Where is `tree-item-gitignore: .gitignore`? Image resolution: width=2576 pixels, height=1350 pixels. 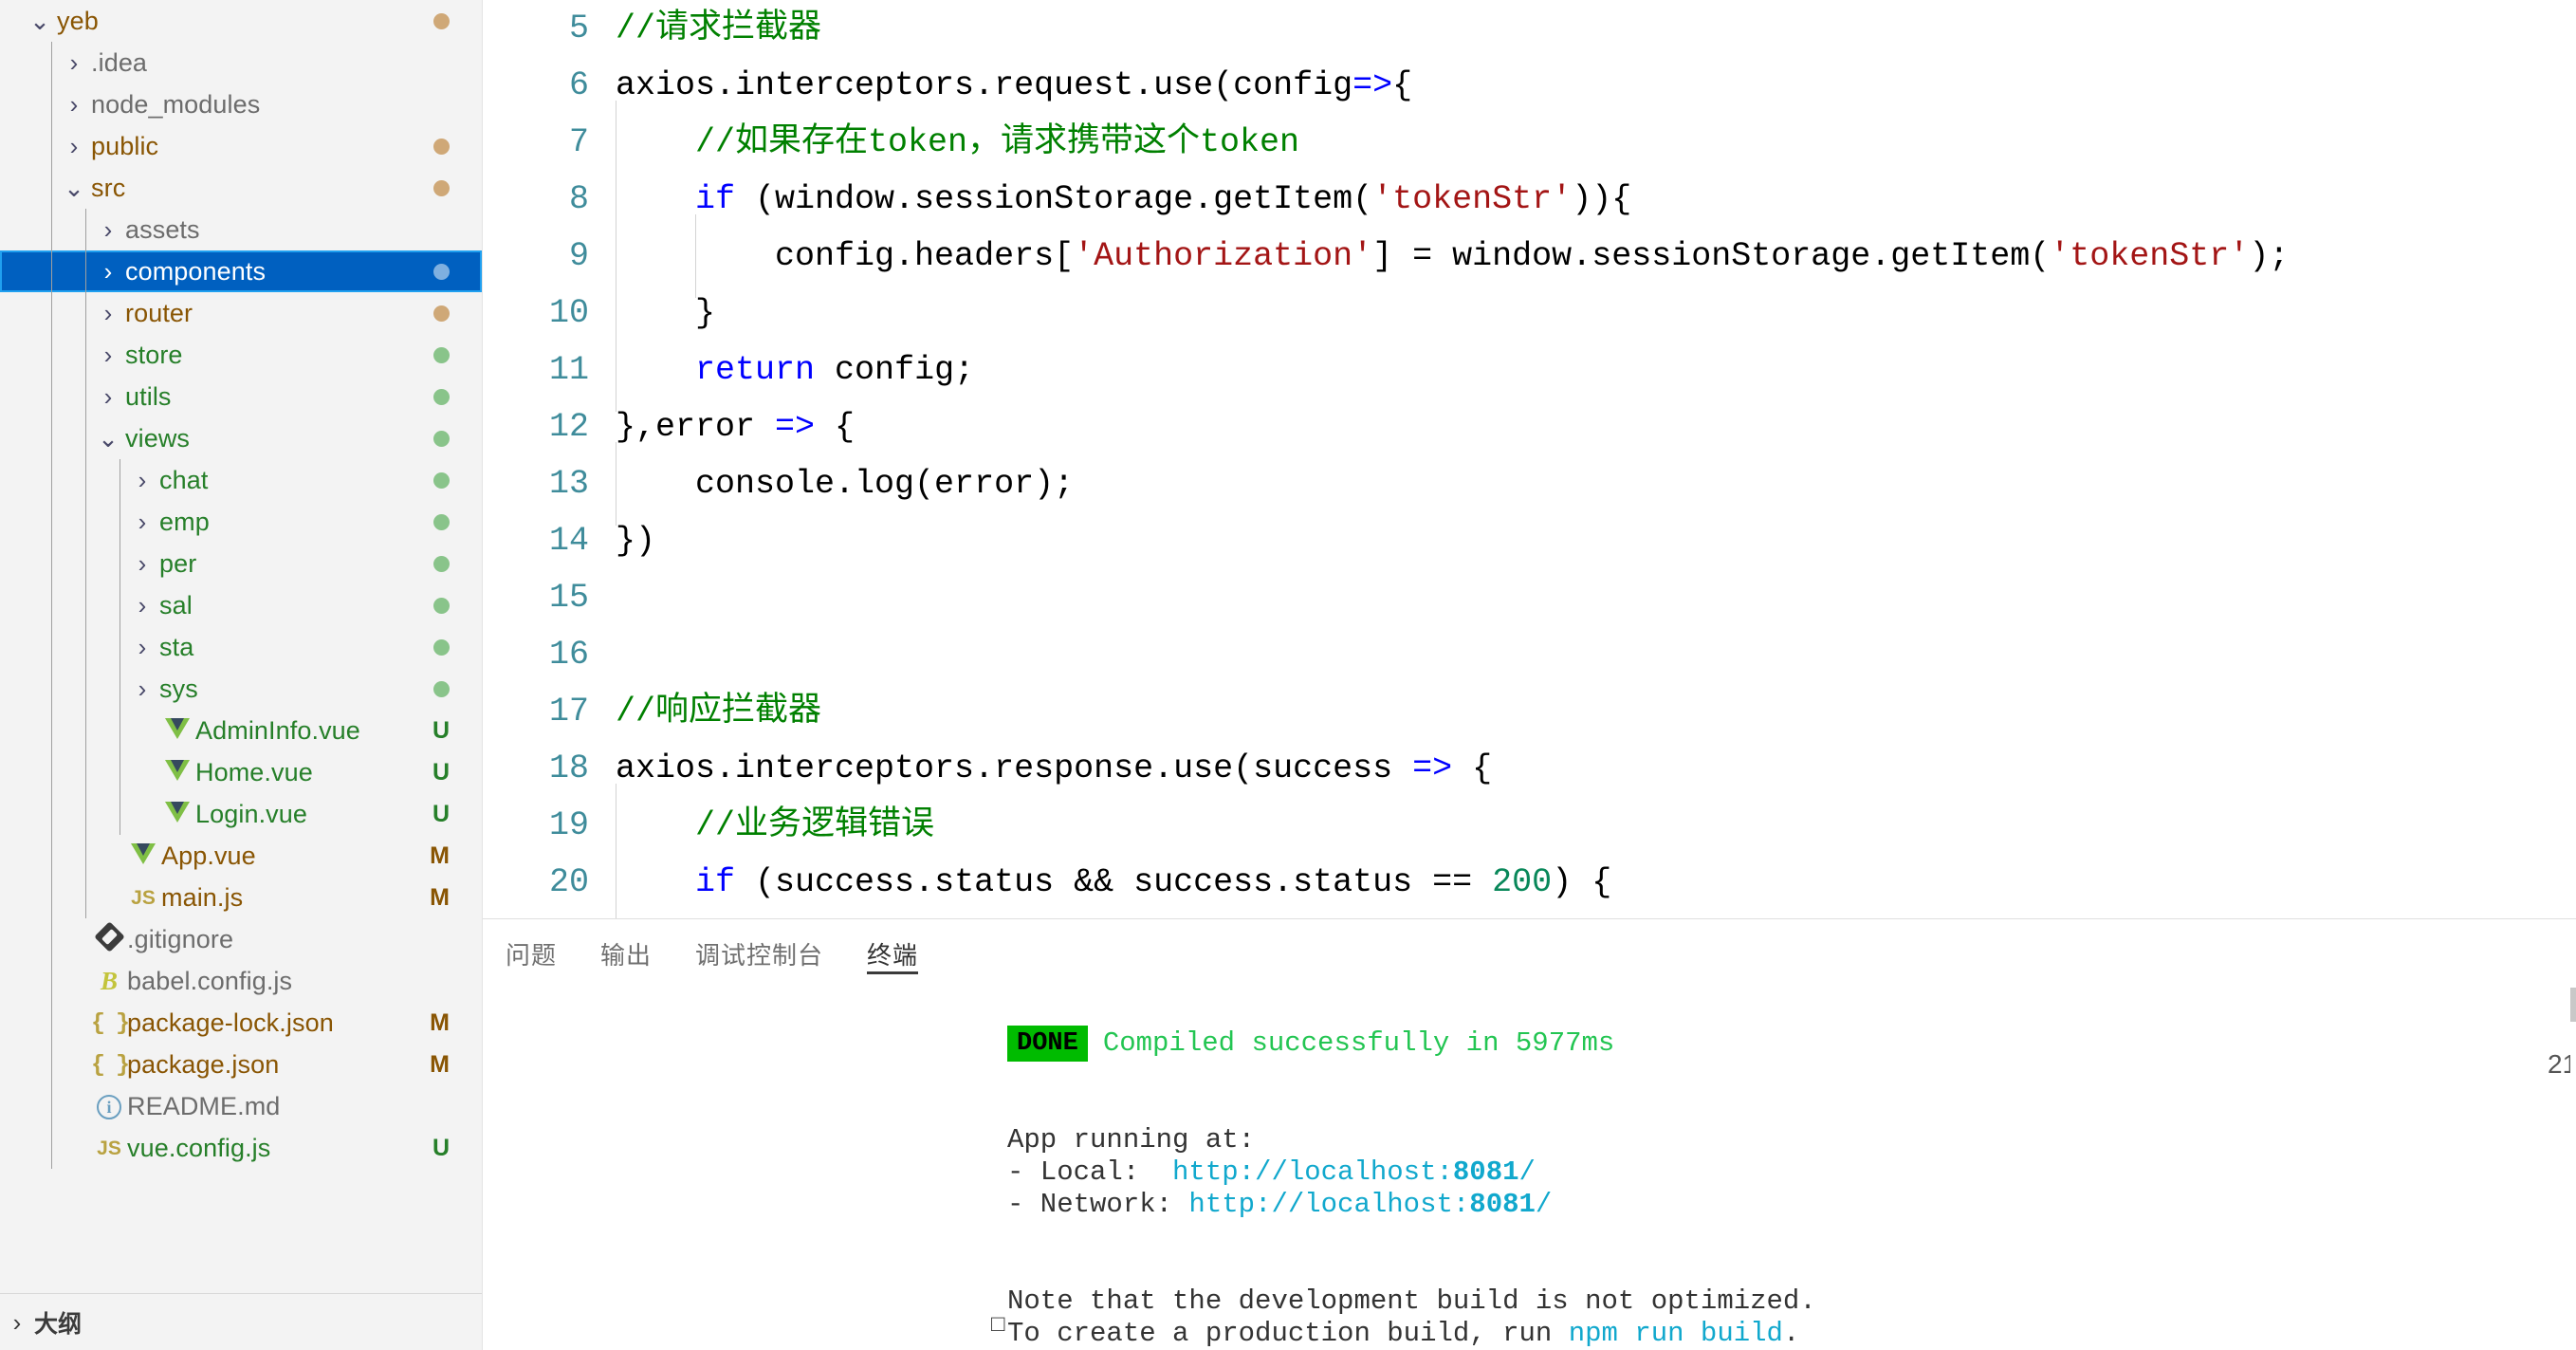 tree-item-gitignore: .gitignore is located at coordinates (241, 939).